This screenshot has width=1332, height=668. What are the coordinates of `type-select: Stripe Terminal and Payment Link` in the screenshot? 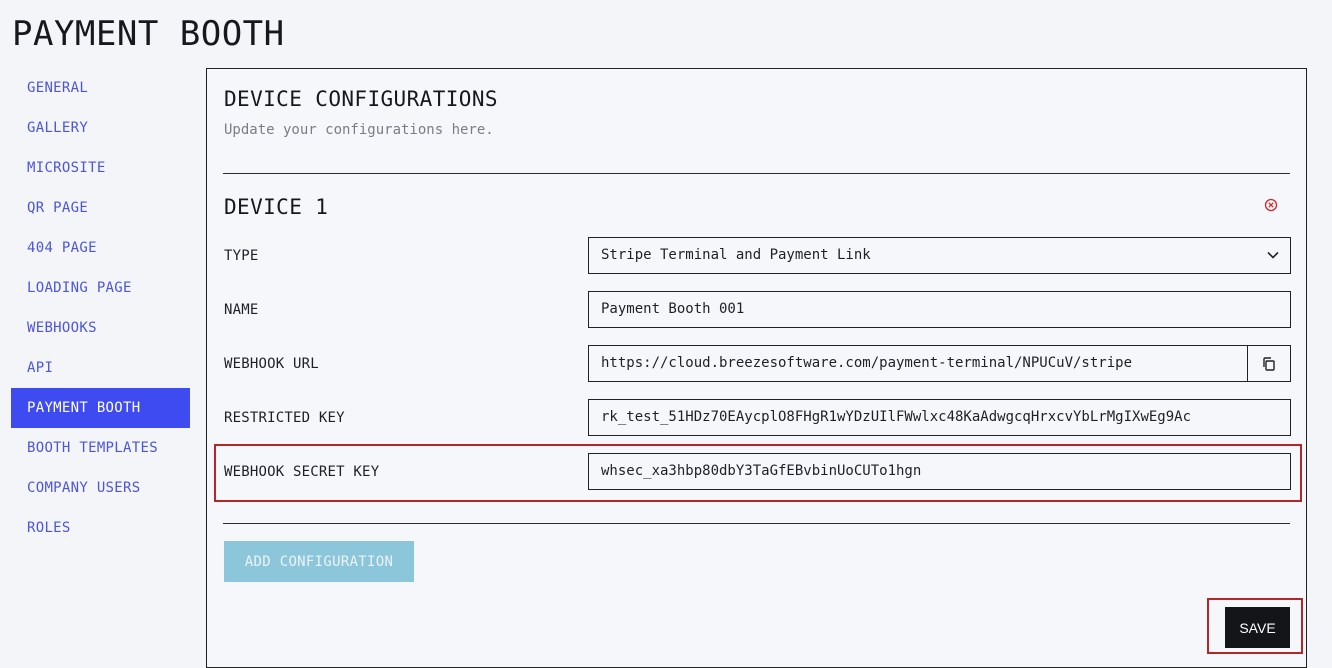 It's located at (939, 255).